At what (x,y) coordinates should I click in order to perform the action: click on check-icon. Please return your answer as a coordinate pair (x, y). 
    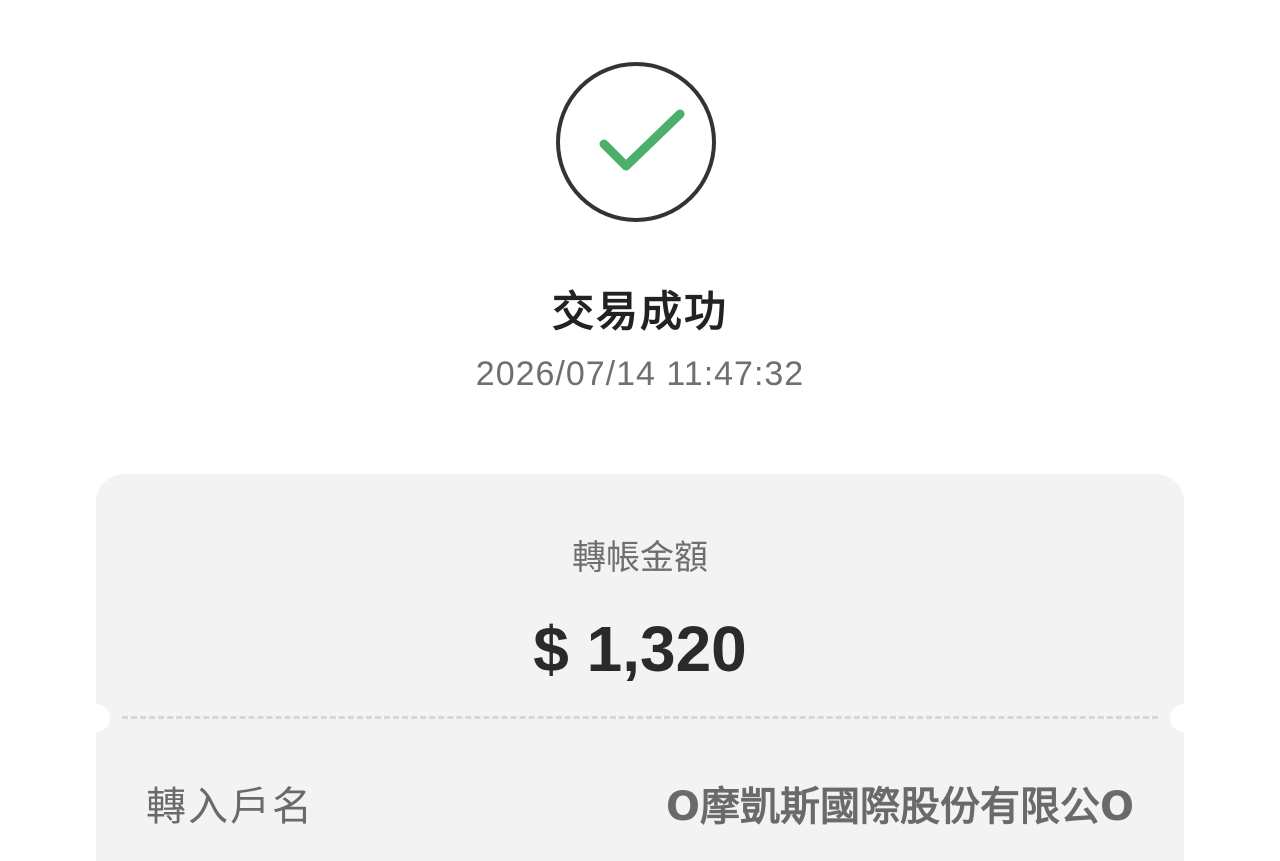
    Looking at the image, I should click on (642, 140).